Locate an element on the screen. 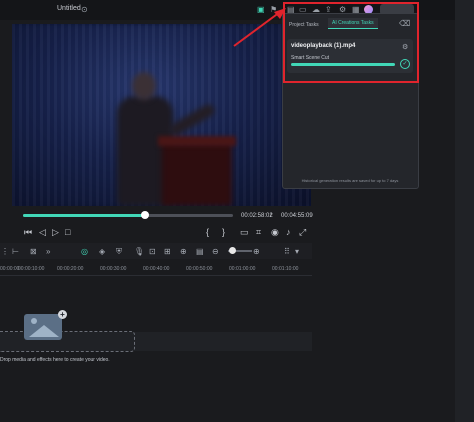 The image size is (474, 422). annotation-arrow is located at coordinates (259, 27).